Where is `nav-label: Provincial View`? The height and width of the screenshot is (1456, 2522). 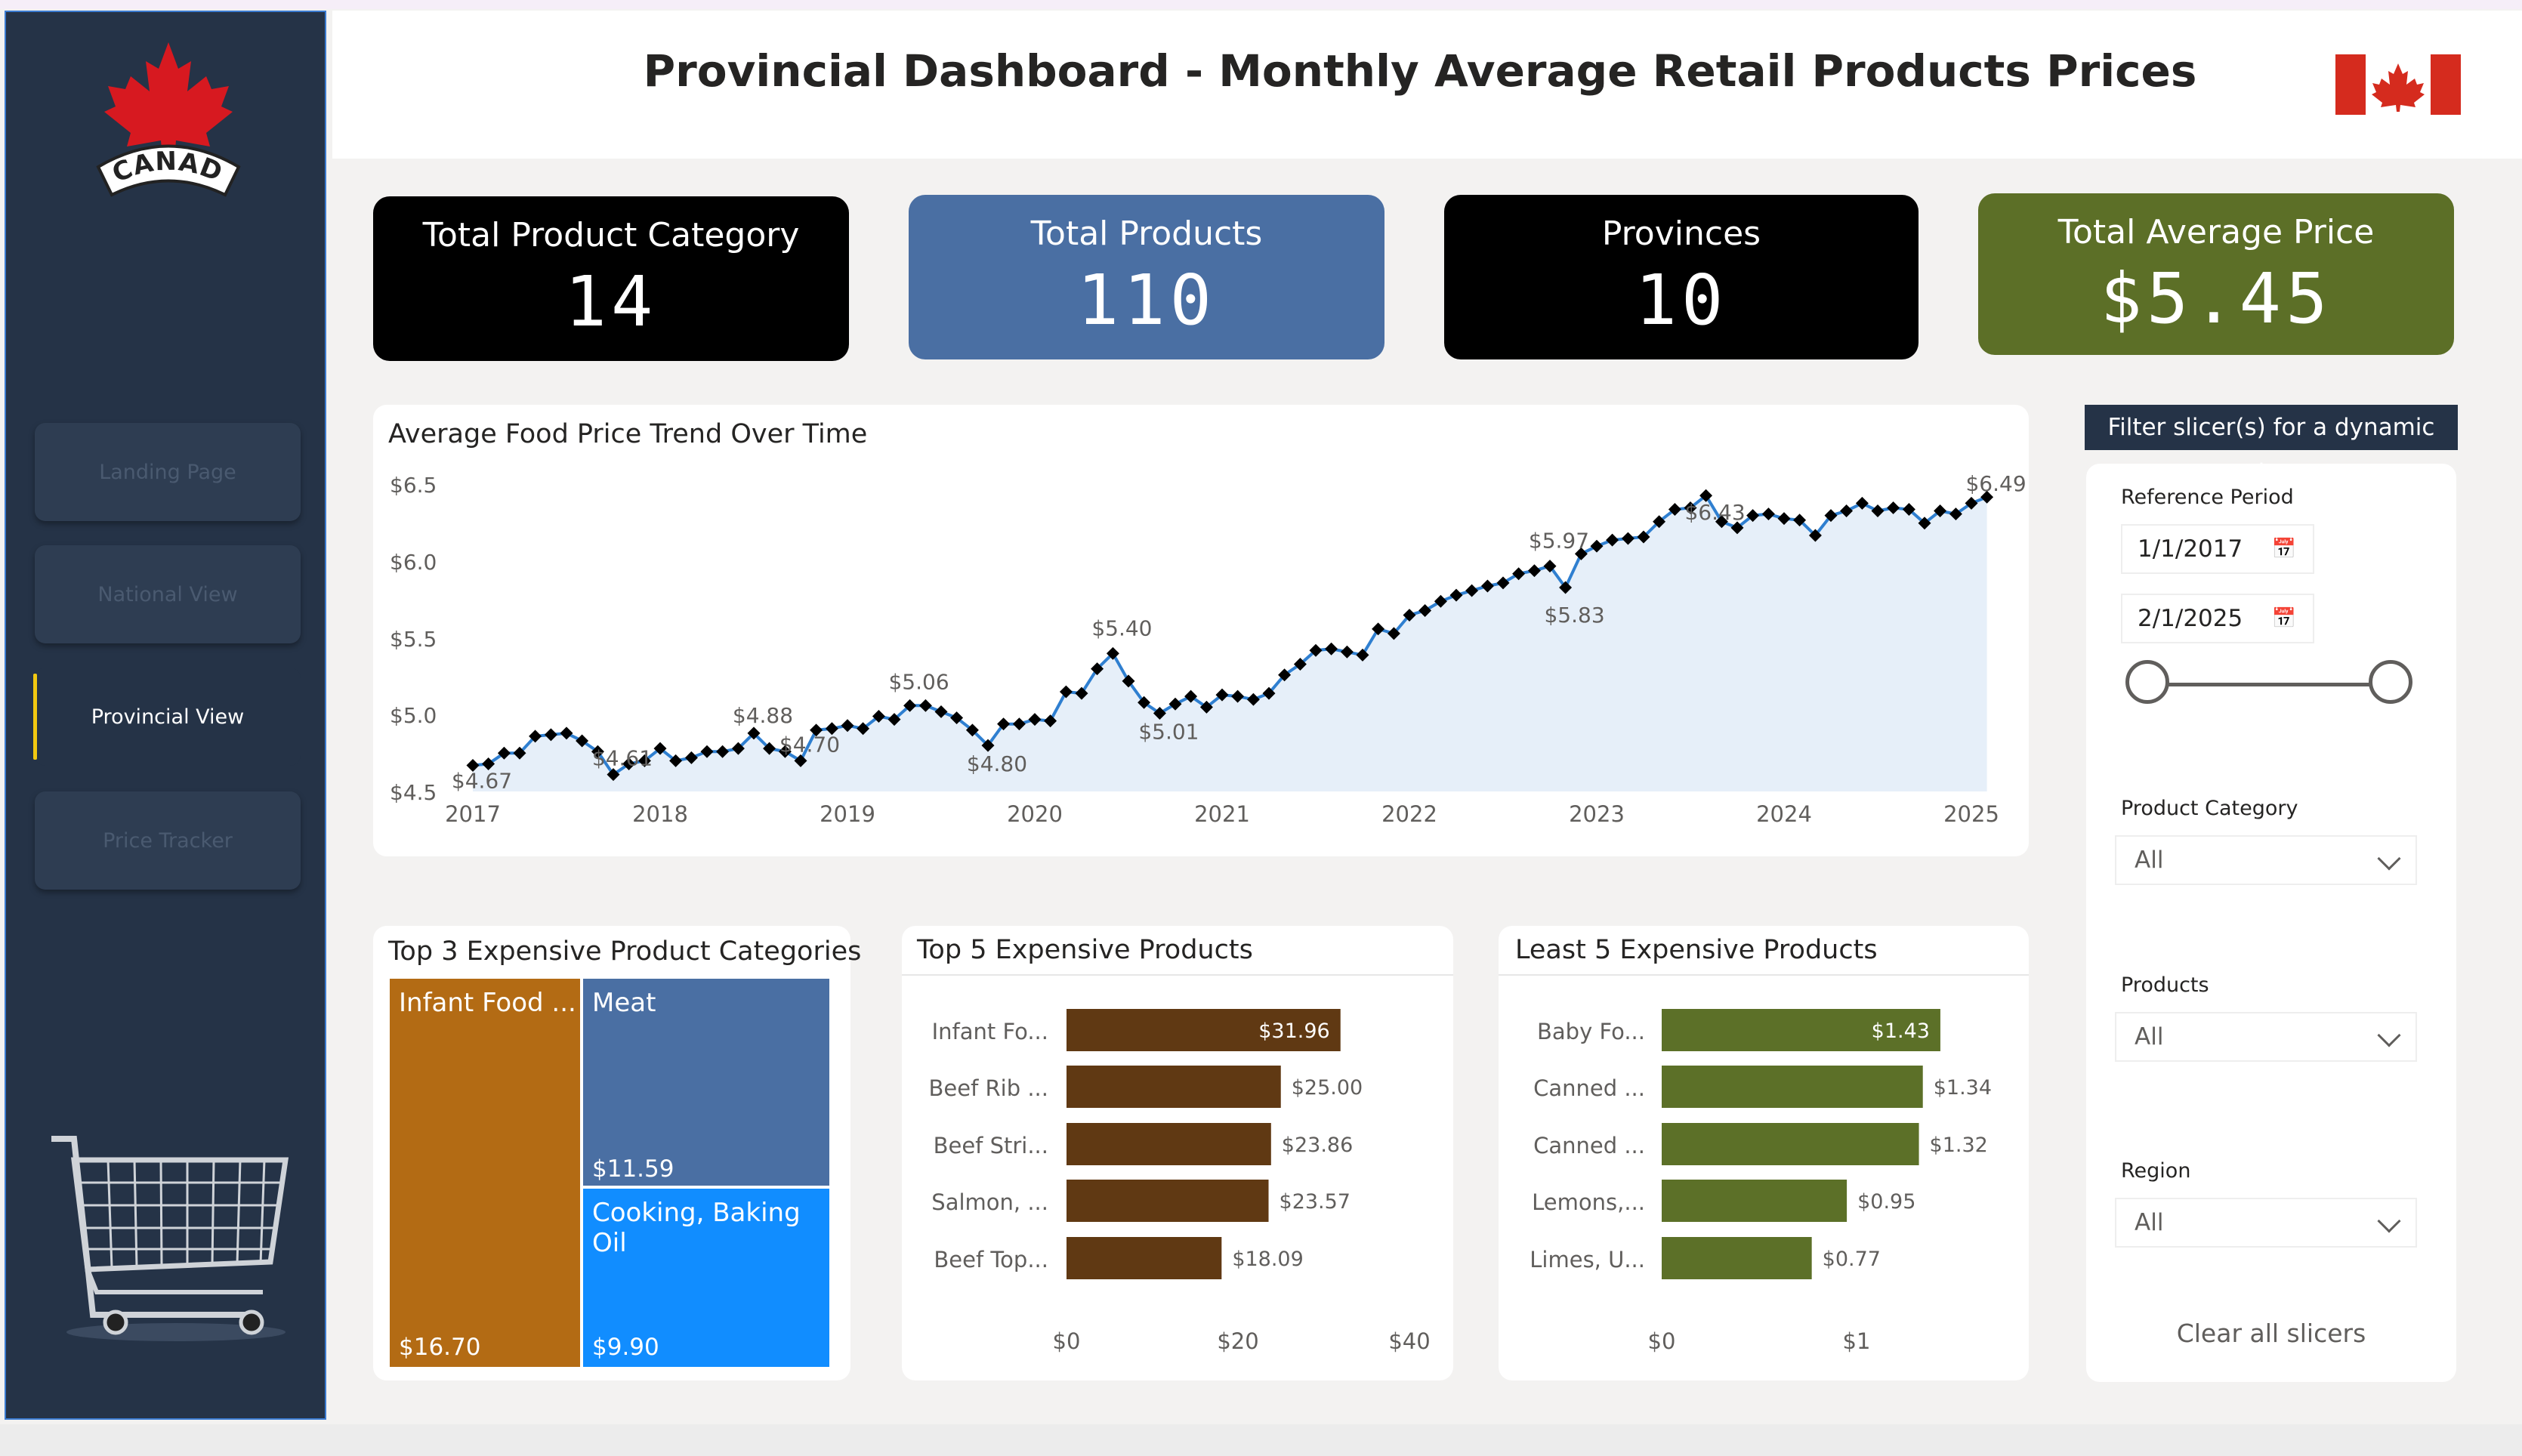 nav-label: Provincial View is located at coordinates (168, 717).